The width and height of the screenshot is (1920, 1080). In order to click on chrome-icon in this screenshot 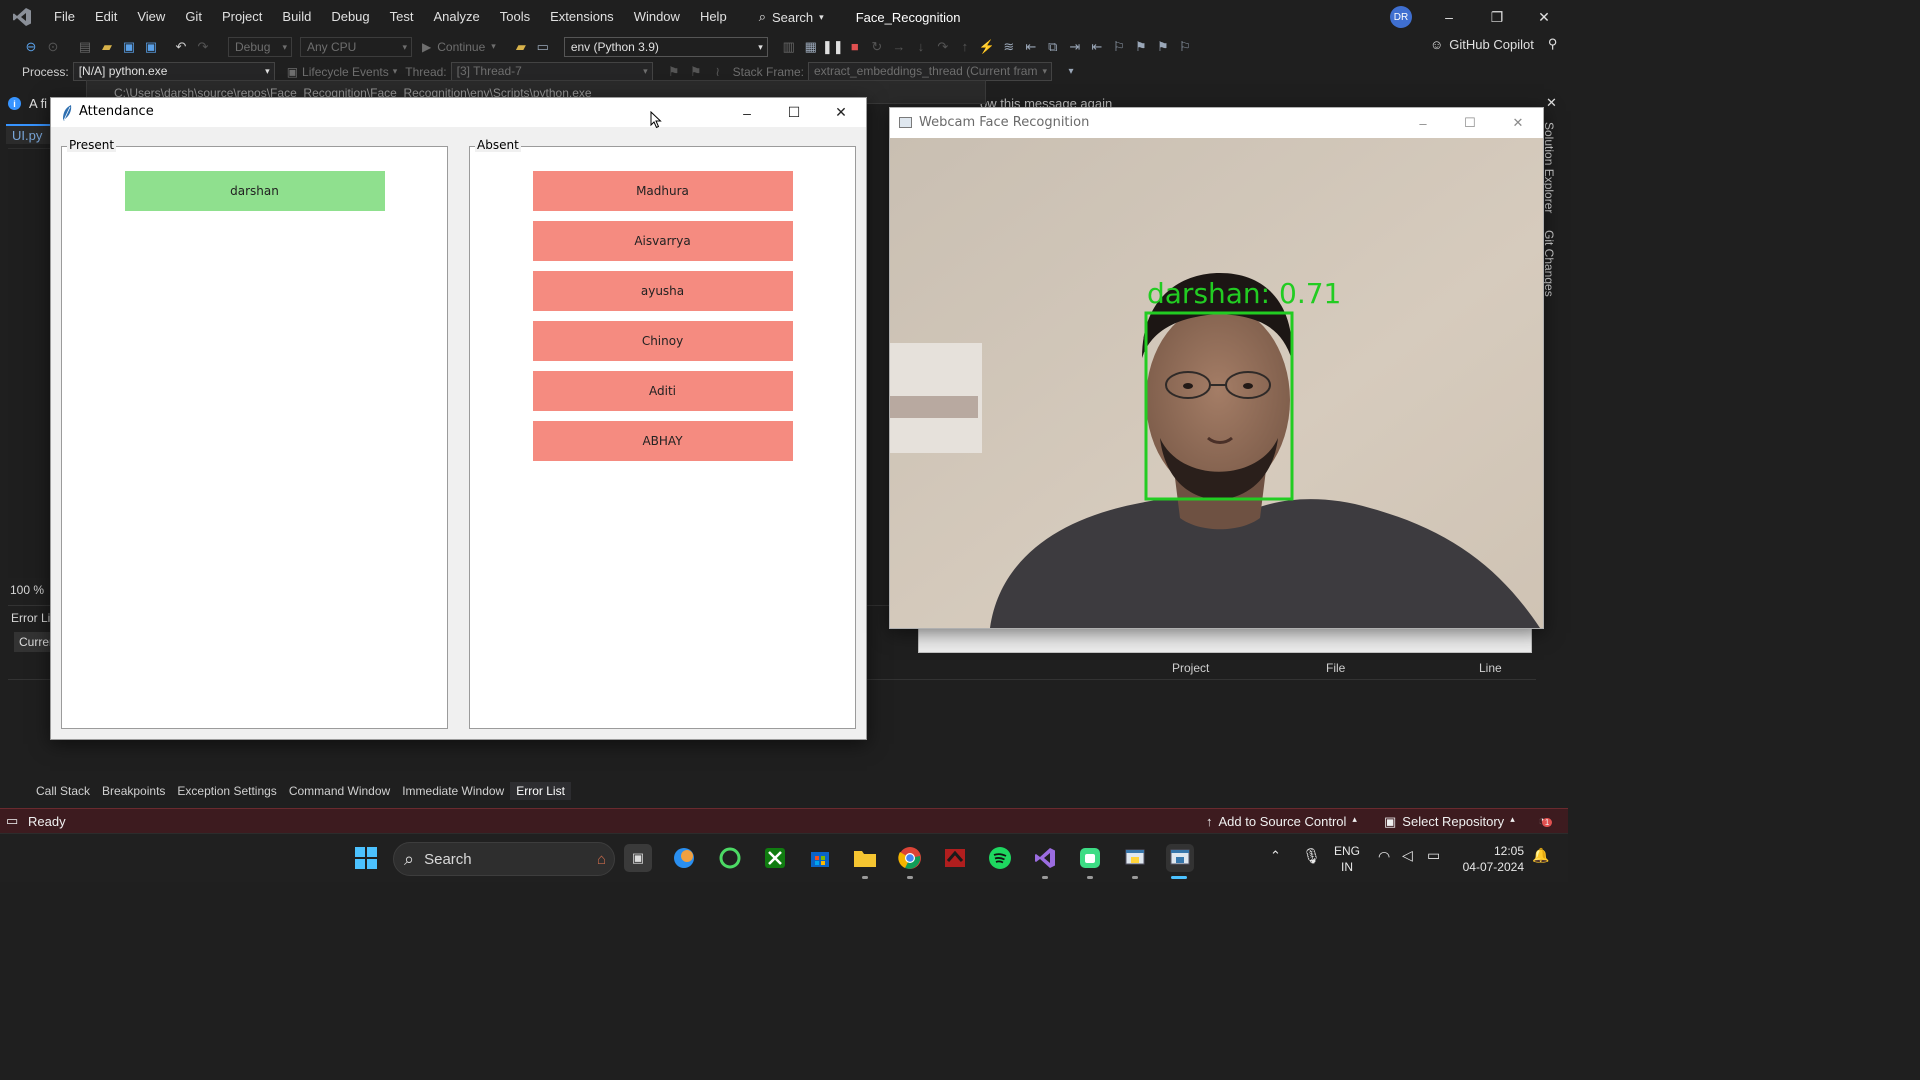, I will do `click(910, 858)`.